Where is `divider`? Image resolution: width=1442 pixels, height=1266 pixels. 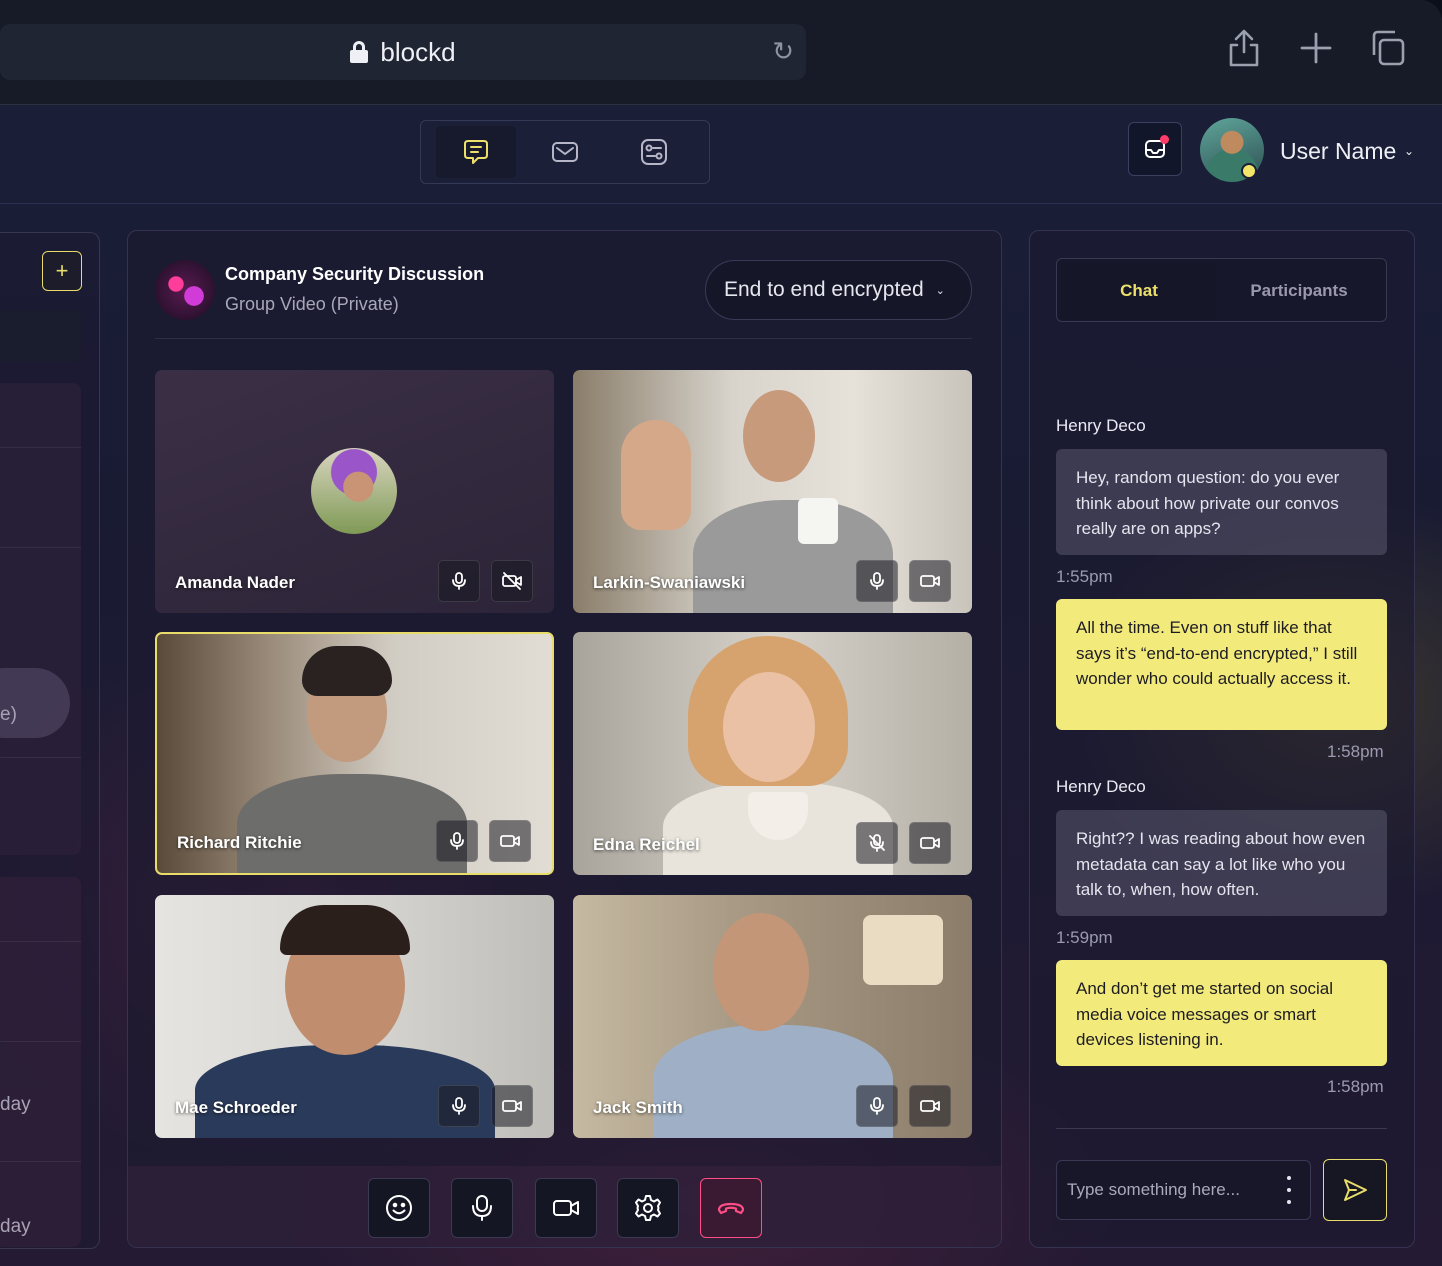 divider is located at coordinates (1221, 1128).